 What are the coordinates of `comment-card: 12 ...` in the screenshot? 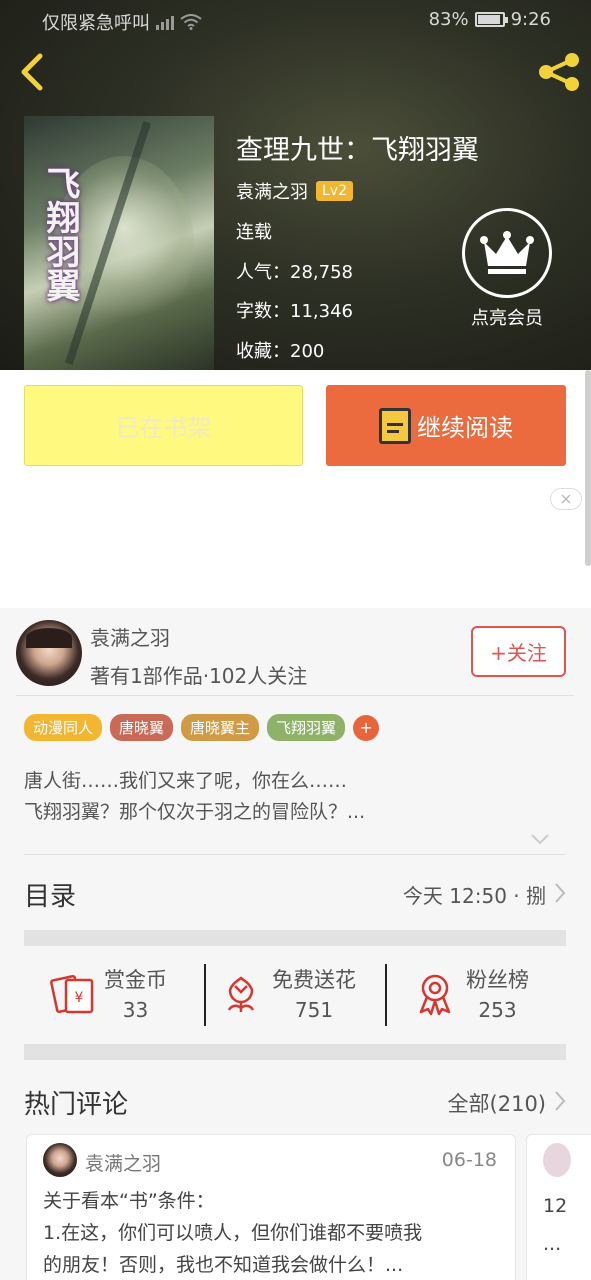 It's located at (558, 1207).